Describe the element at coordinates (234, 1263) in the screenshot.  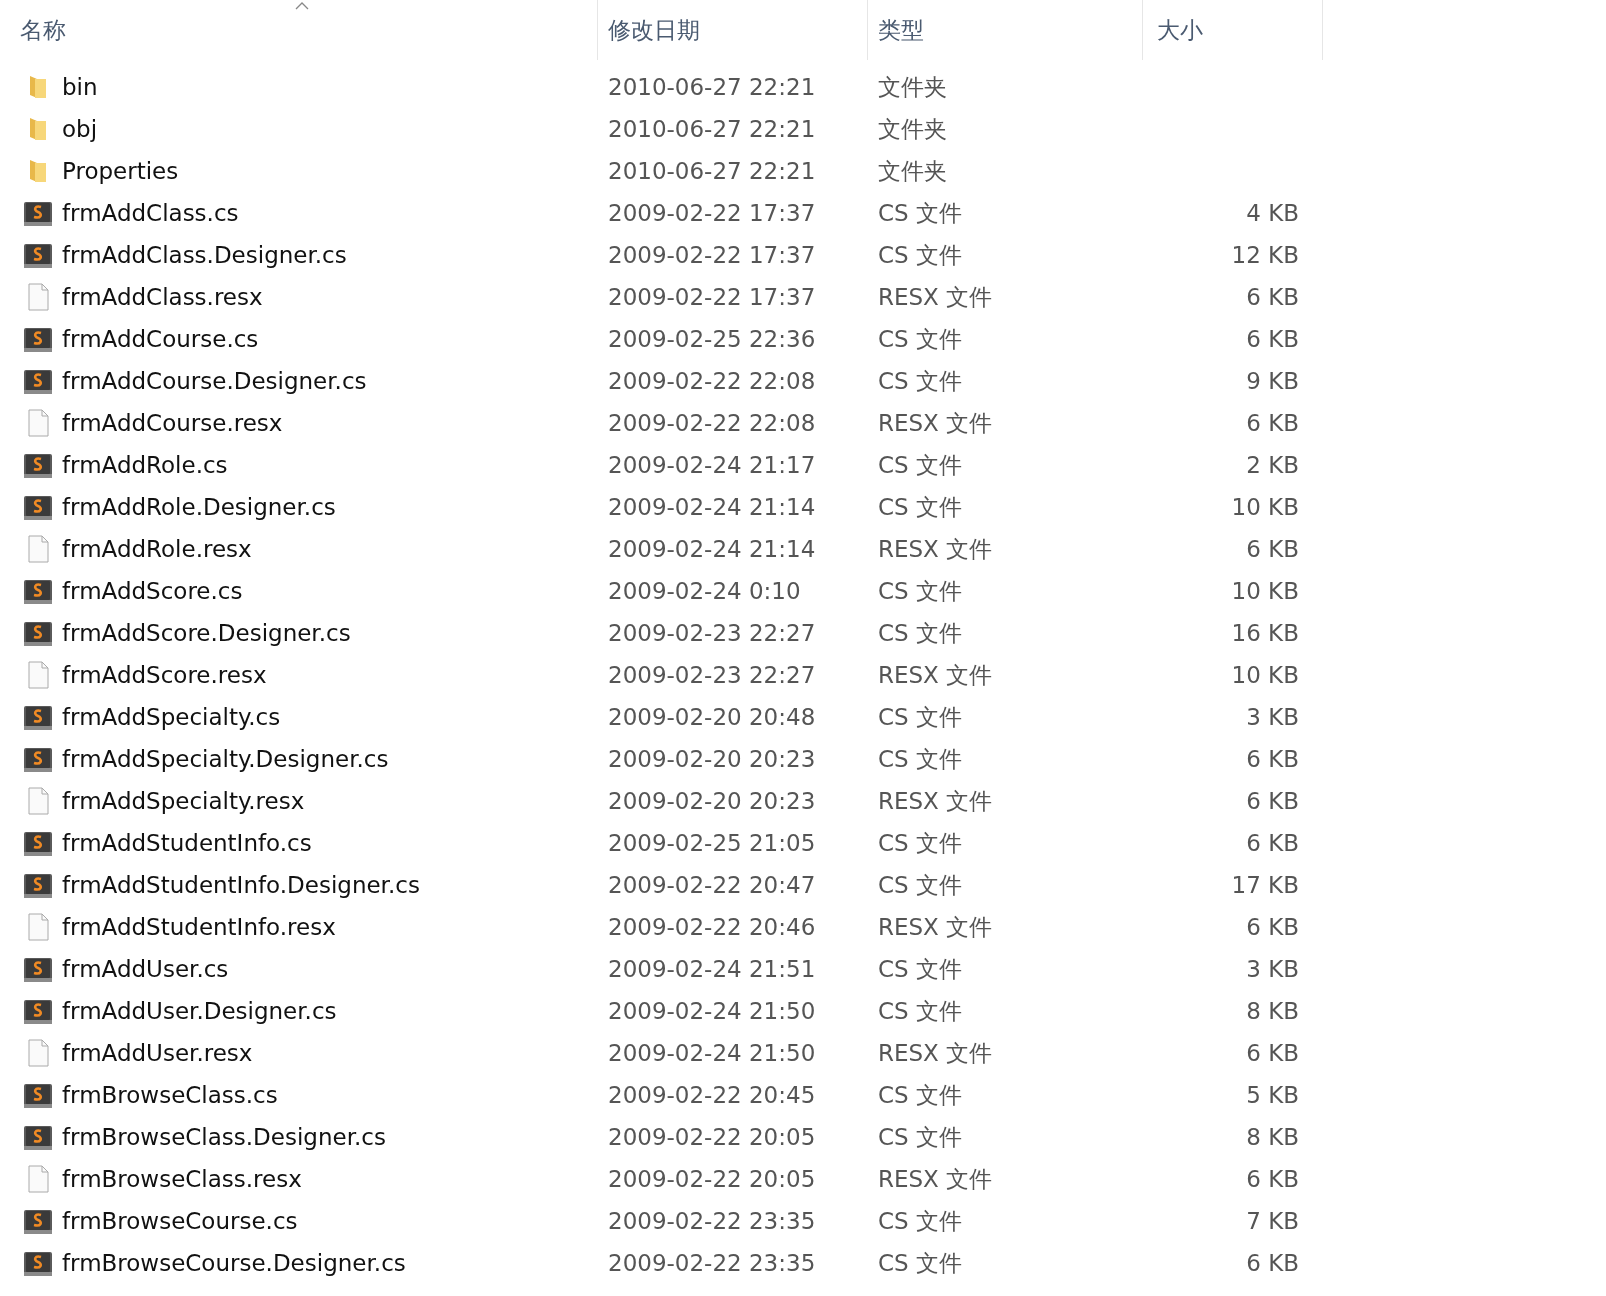
I see `file-name: frmBrowseCourse.Designer.cs` at that location.